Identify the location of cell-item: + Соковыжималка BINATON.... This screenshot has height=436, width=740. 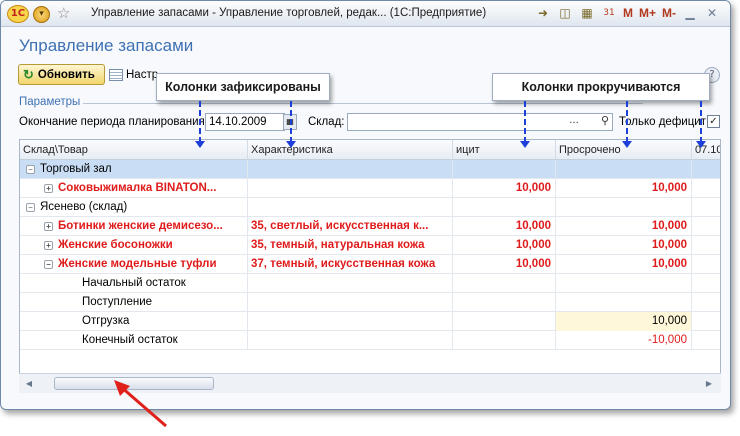
(134, 188).